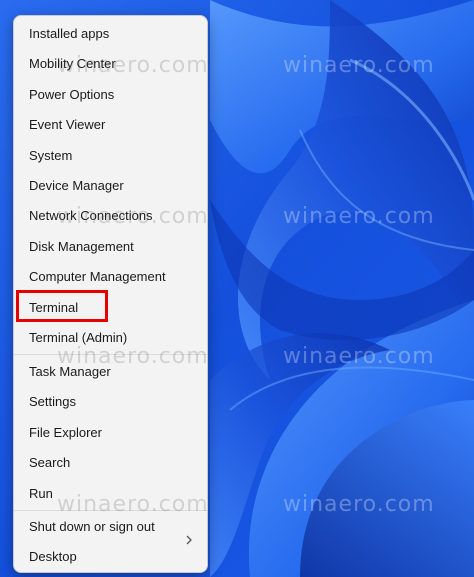 This screenshot has width=474, height=577. What do you see at coordinates (78, 338) in the screenshot?
I see `menu-item-terminal-admin: Terminal (Admin)` at bounding box center [78, 338].